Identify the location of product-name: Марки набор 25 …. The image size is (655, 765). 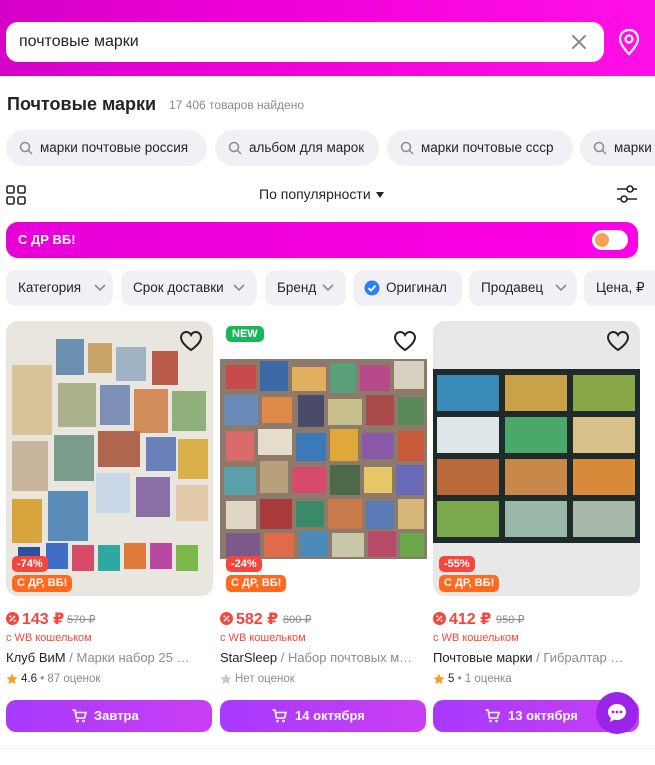
(133, 657).